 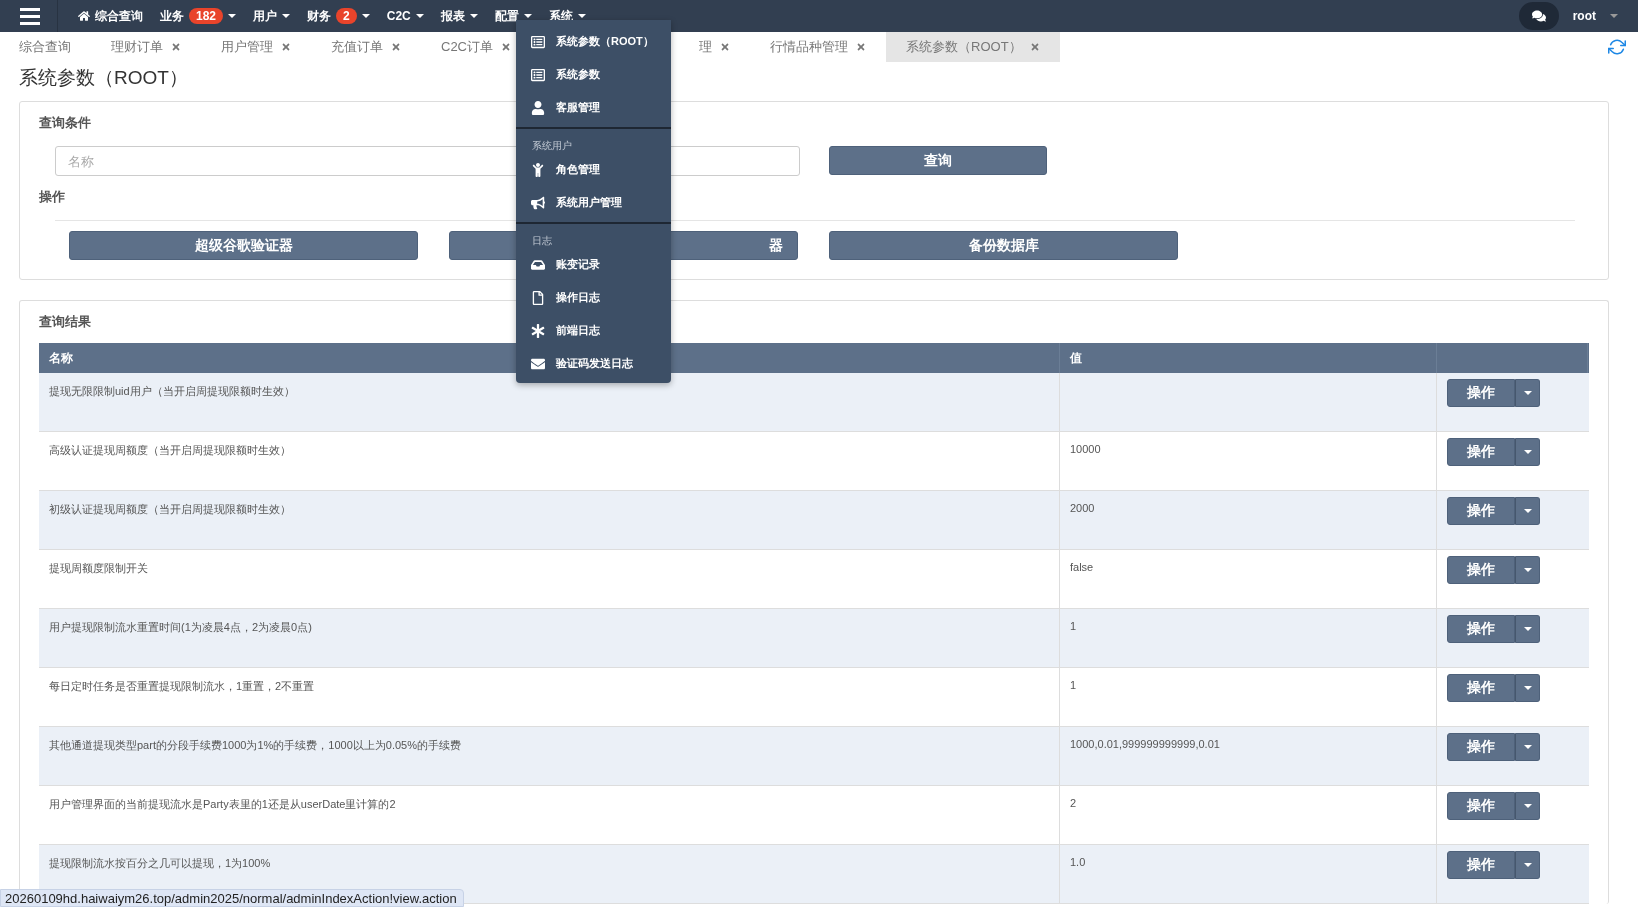 I want to click on table-cell: 2, so click(x=1248, y=815).